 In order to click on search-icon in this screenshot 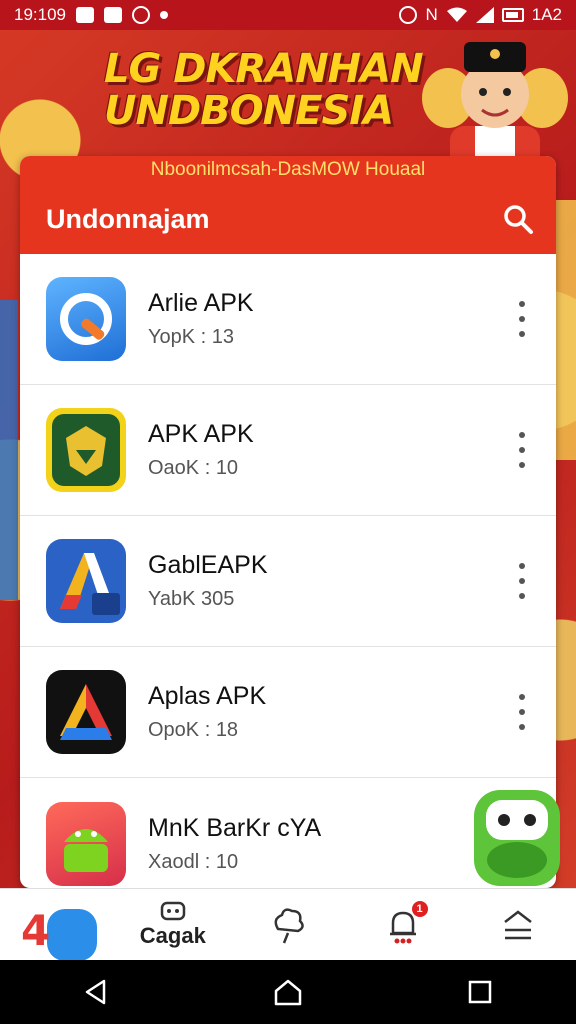, I will do `click(518, 219)`.